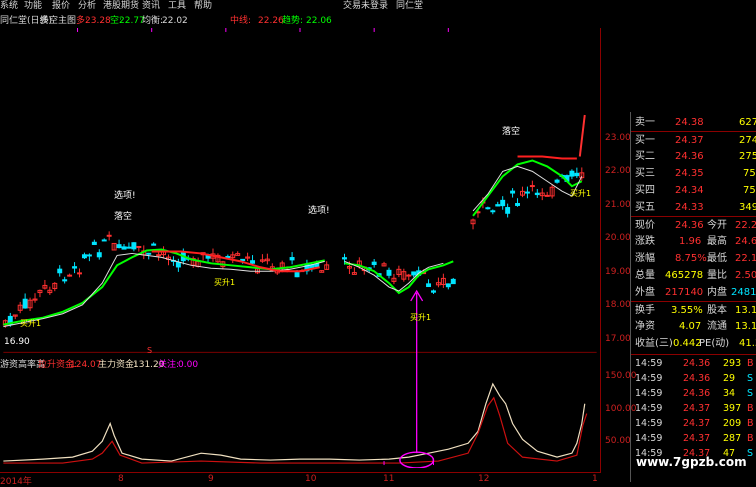 The width and height of the screenshot is (756, 487). What do you see at coordinates (695, 343) in the screenshot?
I see `stat-row-eps: 收益(三) 0.442 PE(动) 41.3` at bounding box center [695, 343].